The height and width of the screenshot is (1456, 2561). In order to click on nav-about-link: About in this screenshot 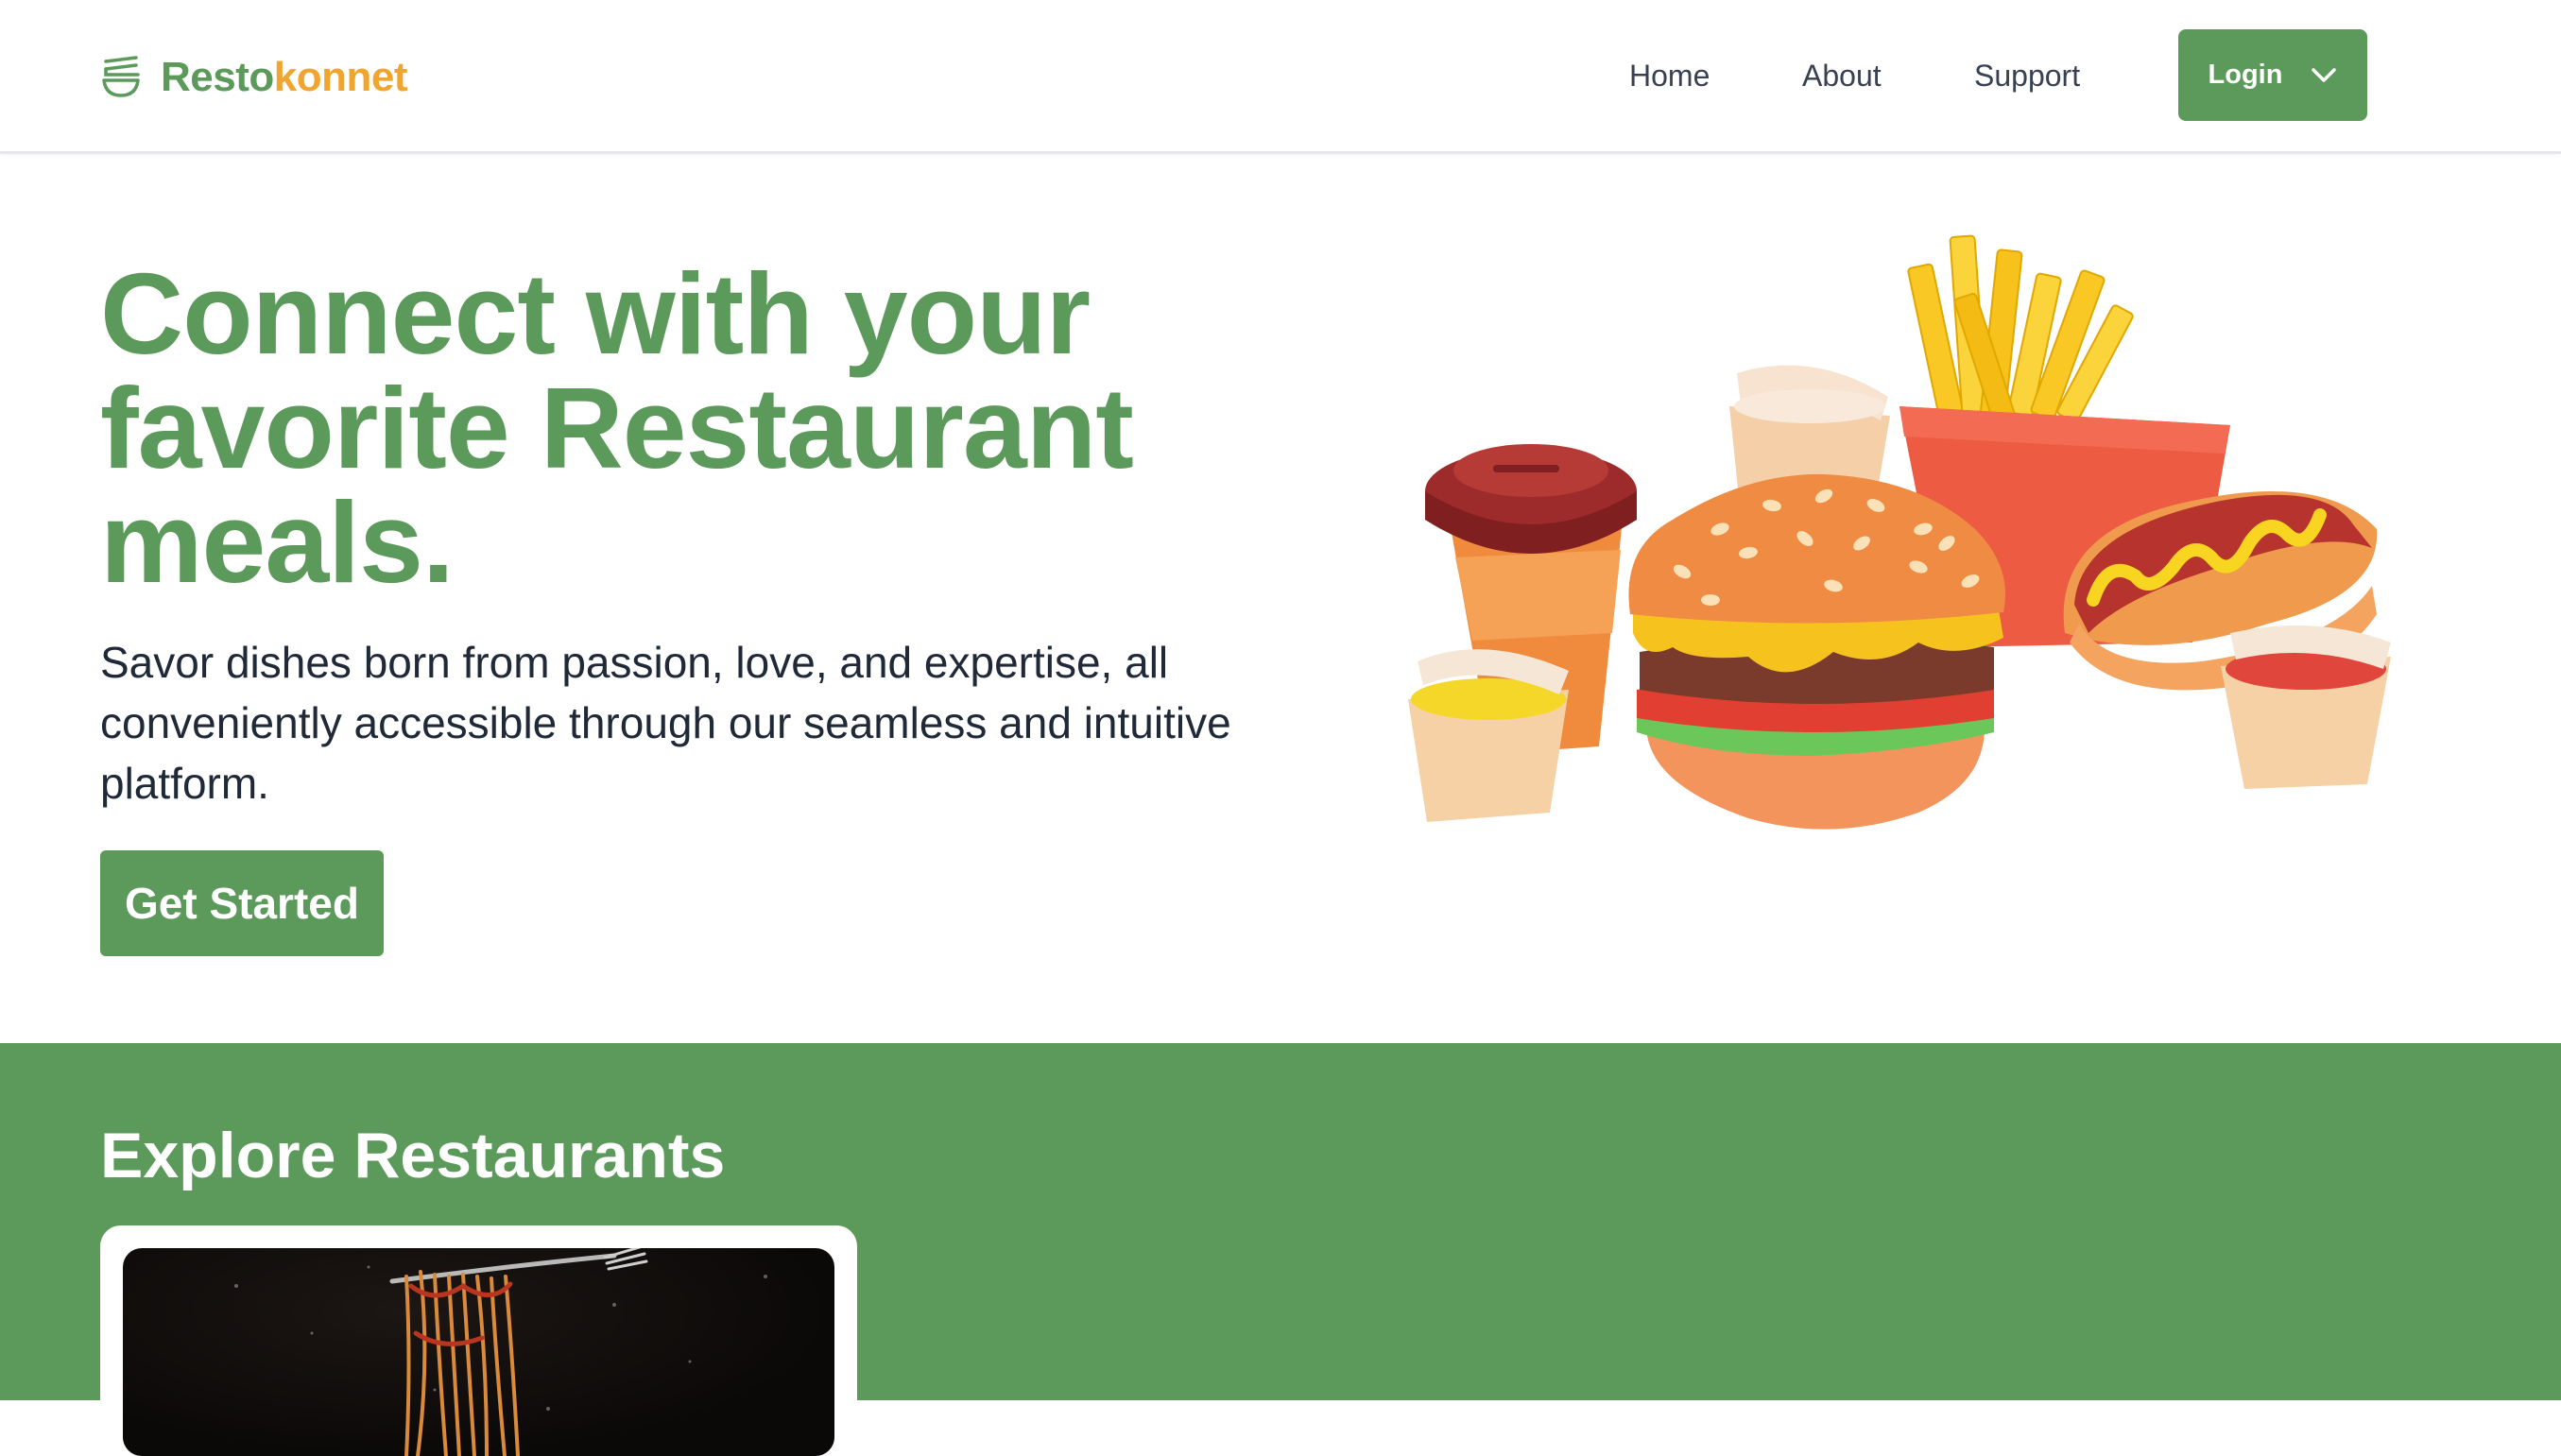, I will do `click(1842, 75)`.